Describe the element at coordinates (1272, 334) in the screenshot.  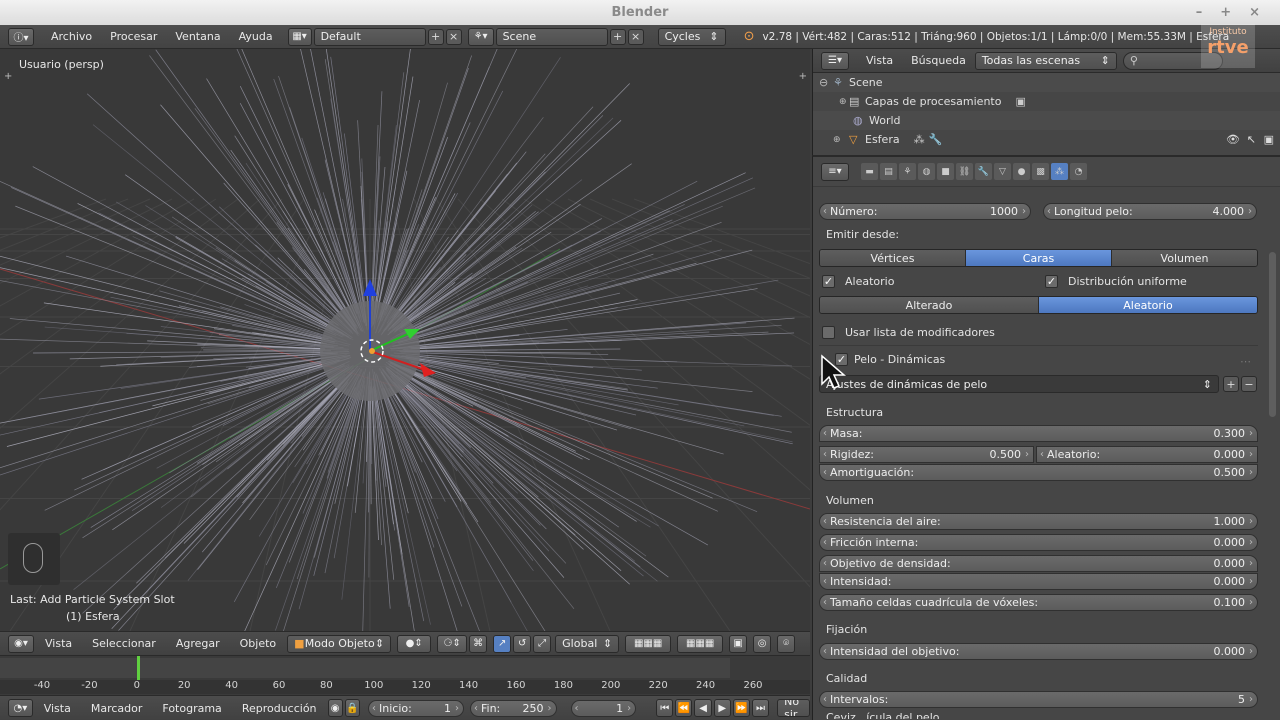
I see `properties-scrollbar` at that location.